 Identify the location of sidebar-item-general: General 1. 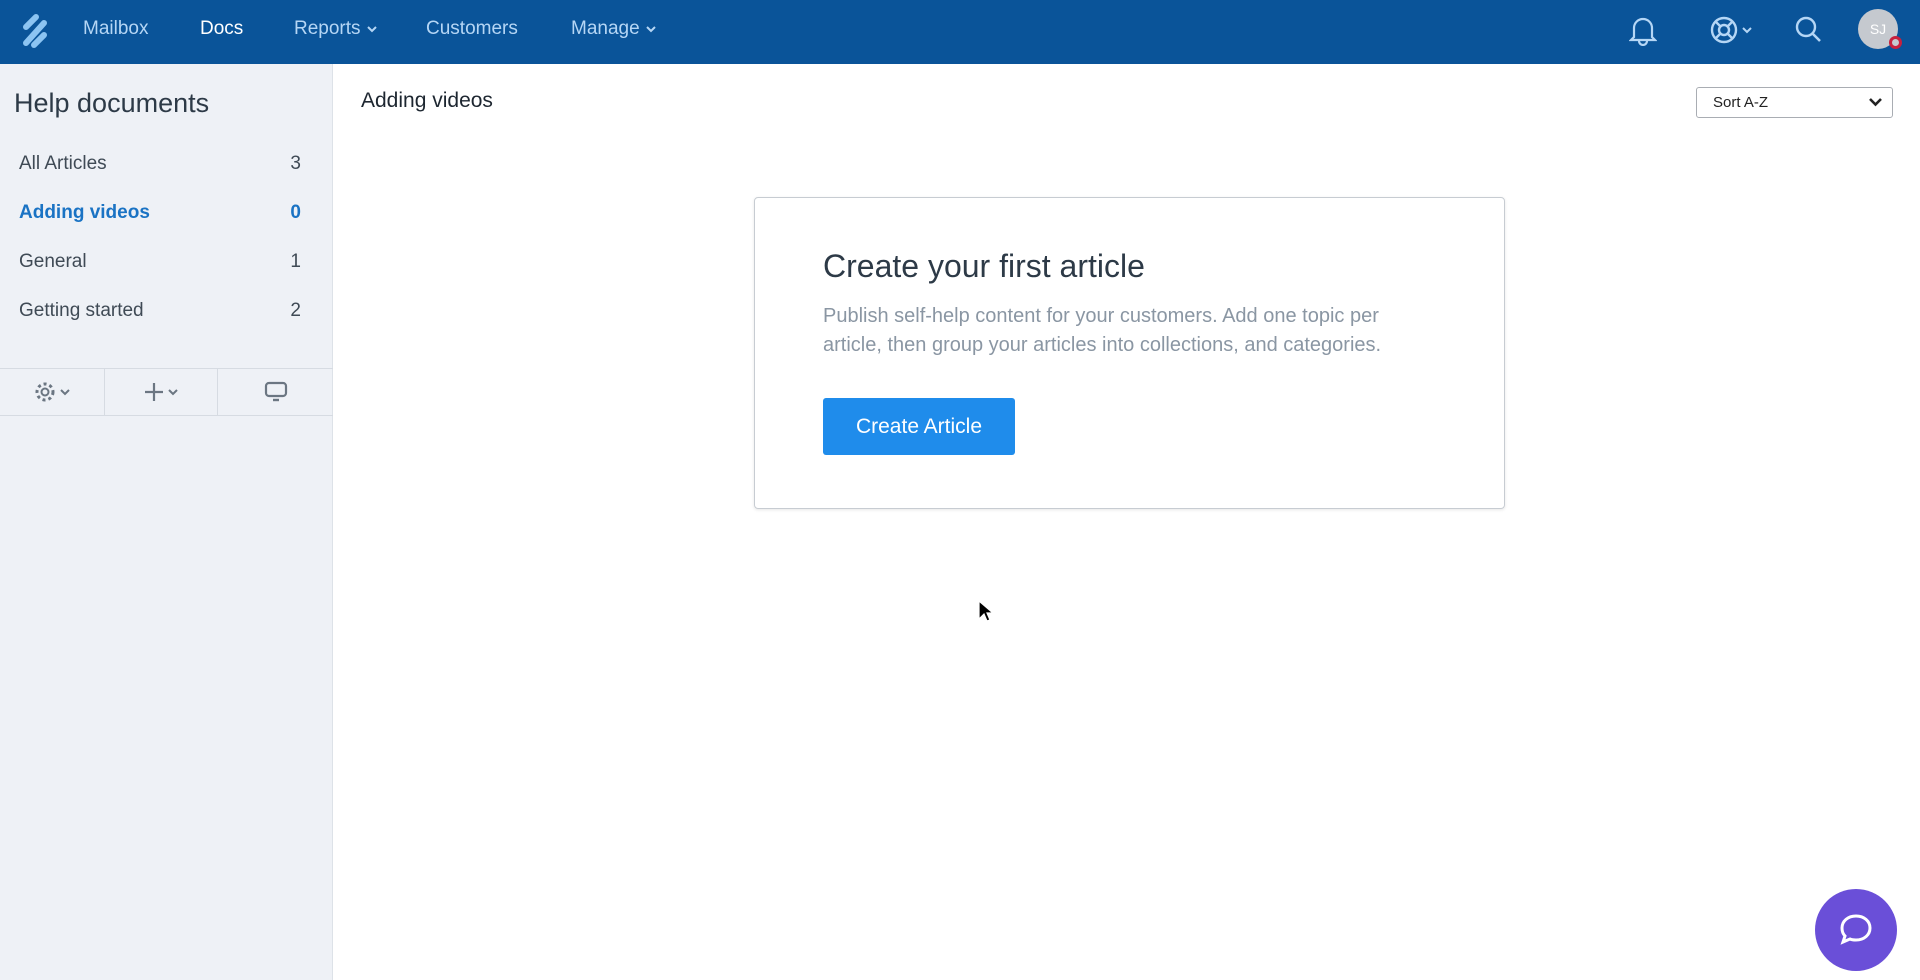
(160, 262).